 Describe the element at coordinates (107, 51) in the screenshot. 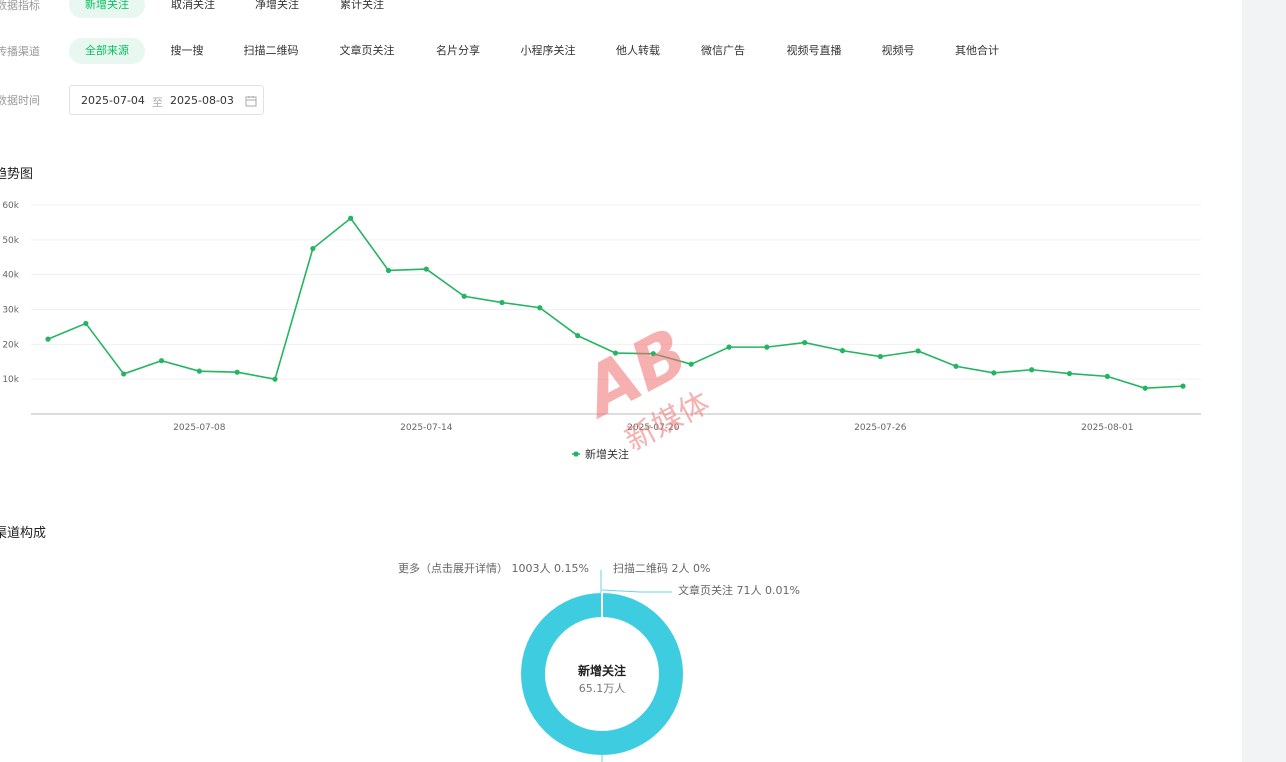

I see `channel-tab-0: 全部来源` at that location.